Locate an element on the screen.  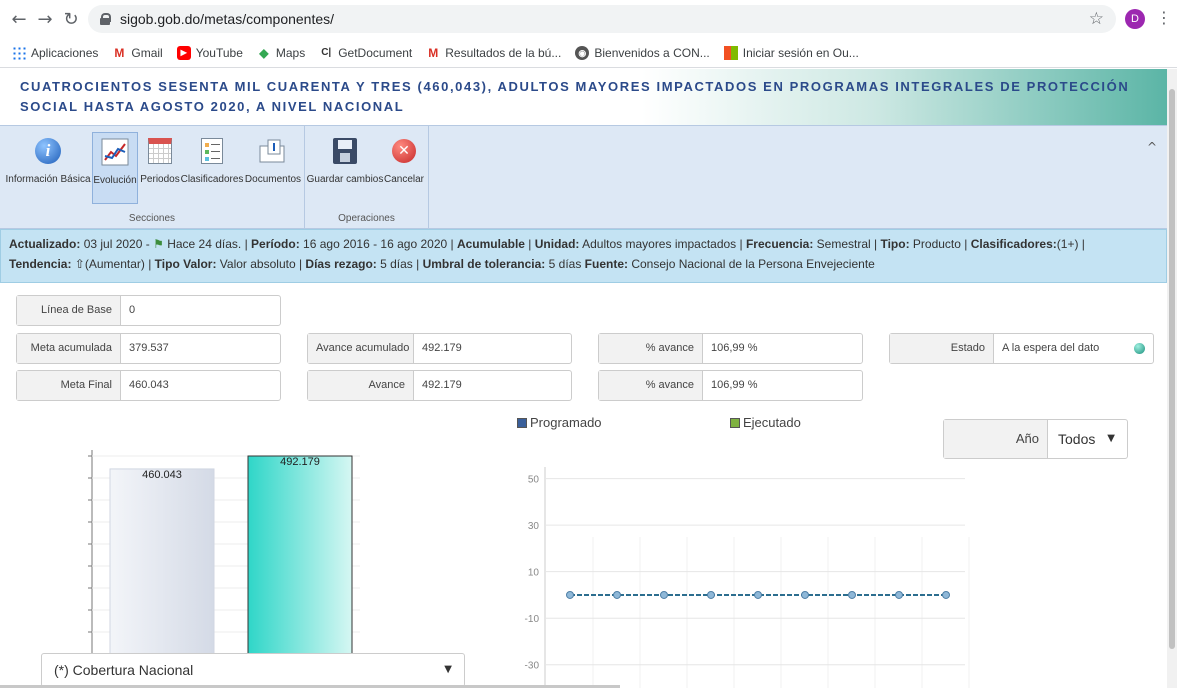
bookmark-star-icon: ☆ is located at coordinates (1096, 19).